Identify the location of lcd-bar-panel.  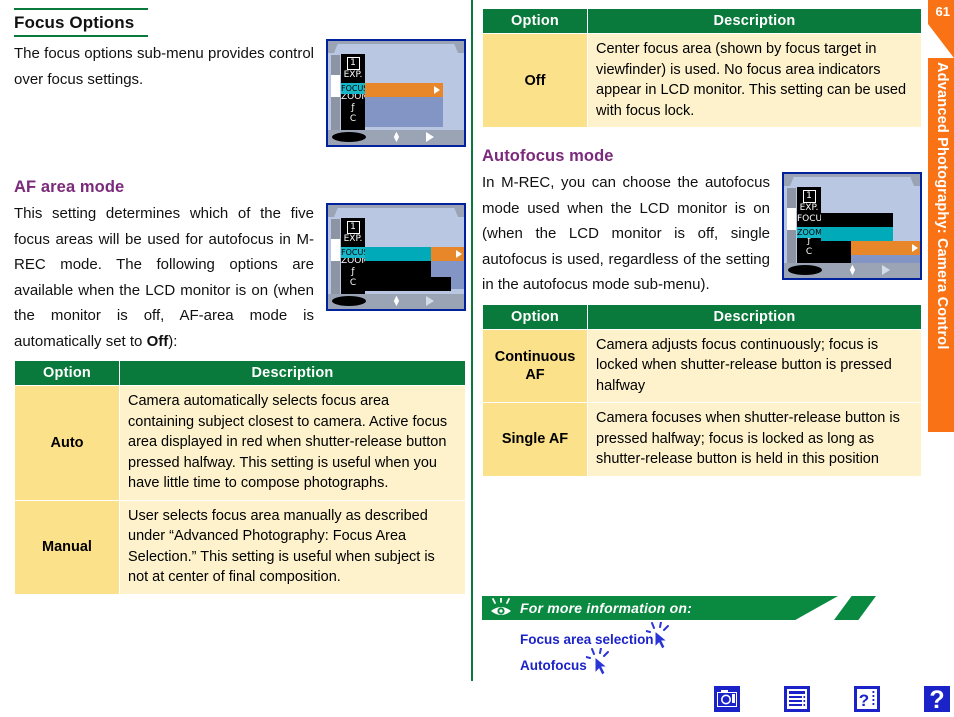
(404, 112).